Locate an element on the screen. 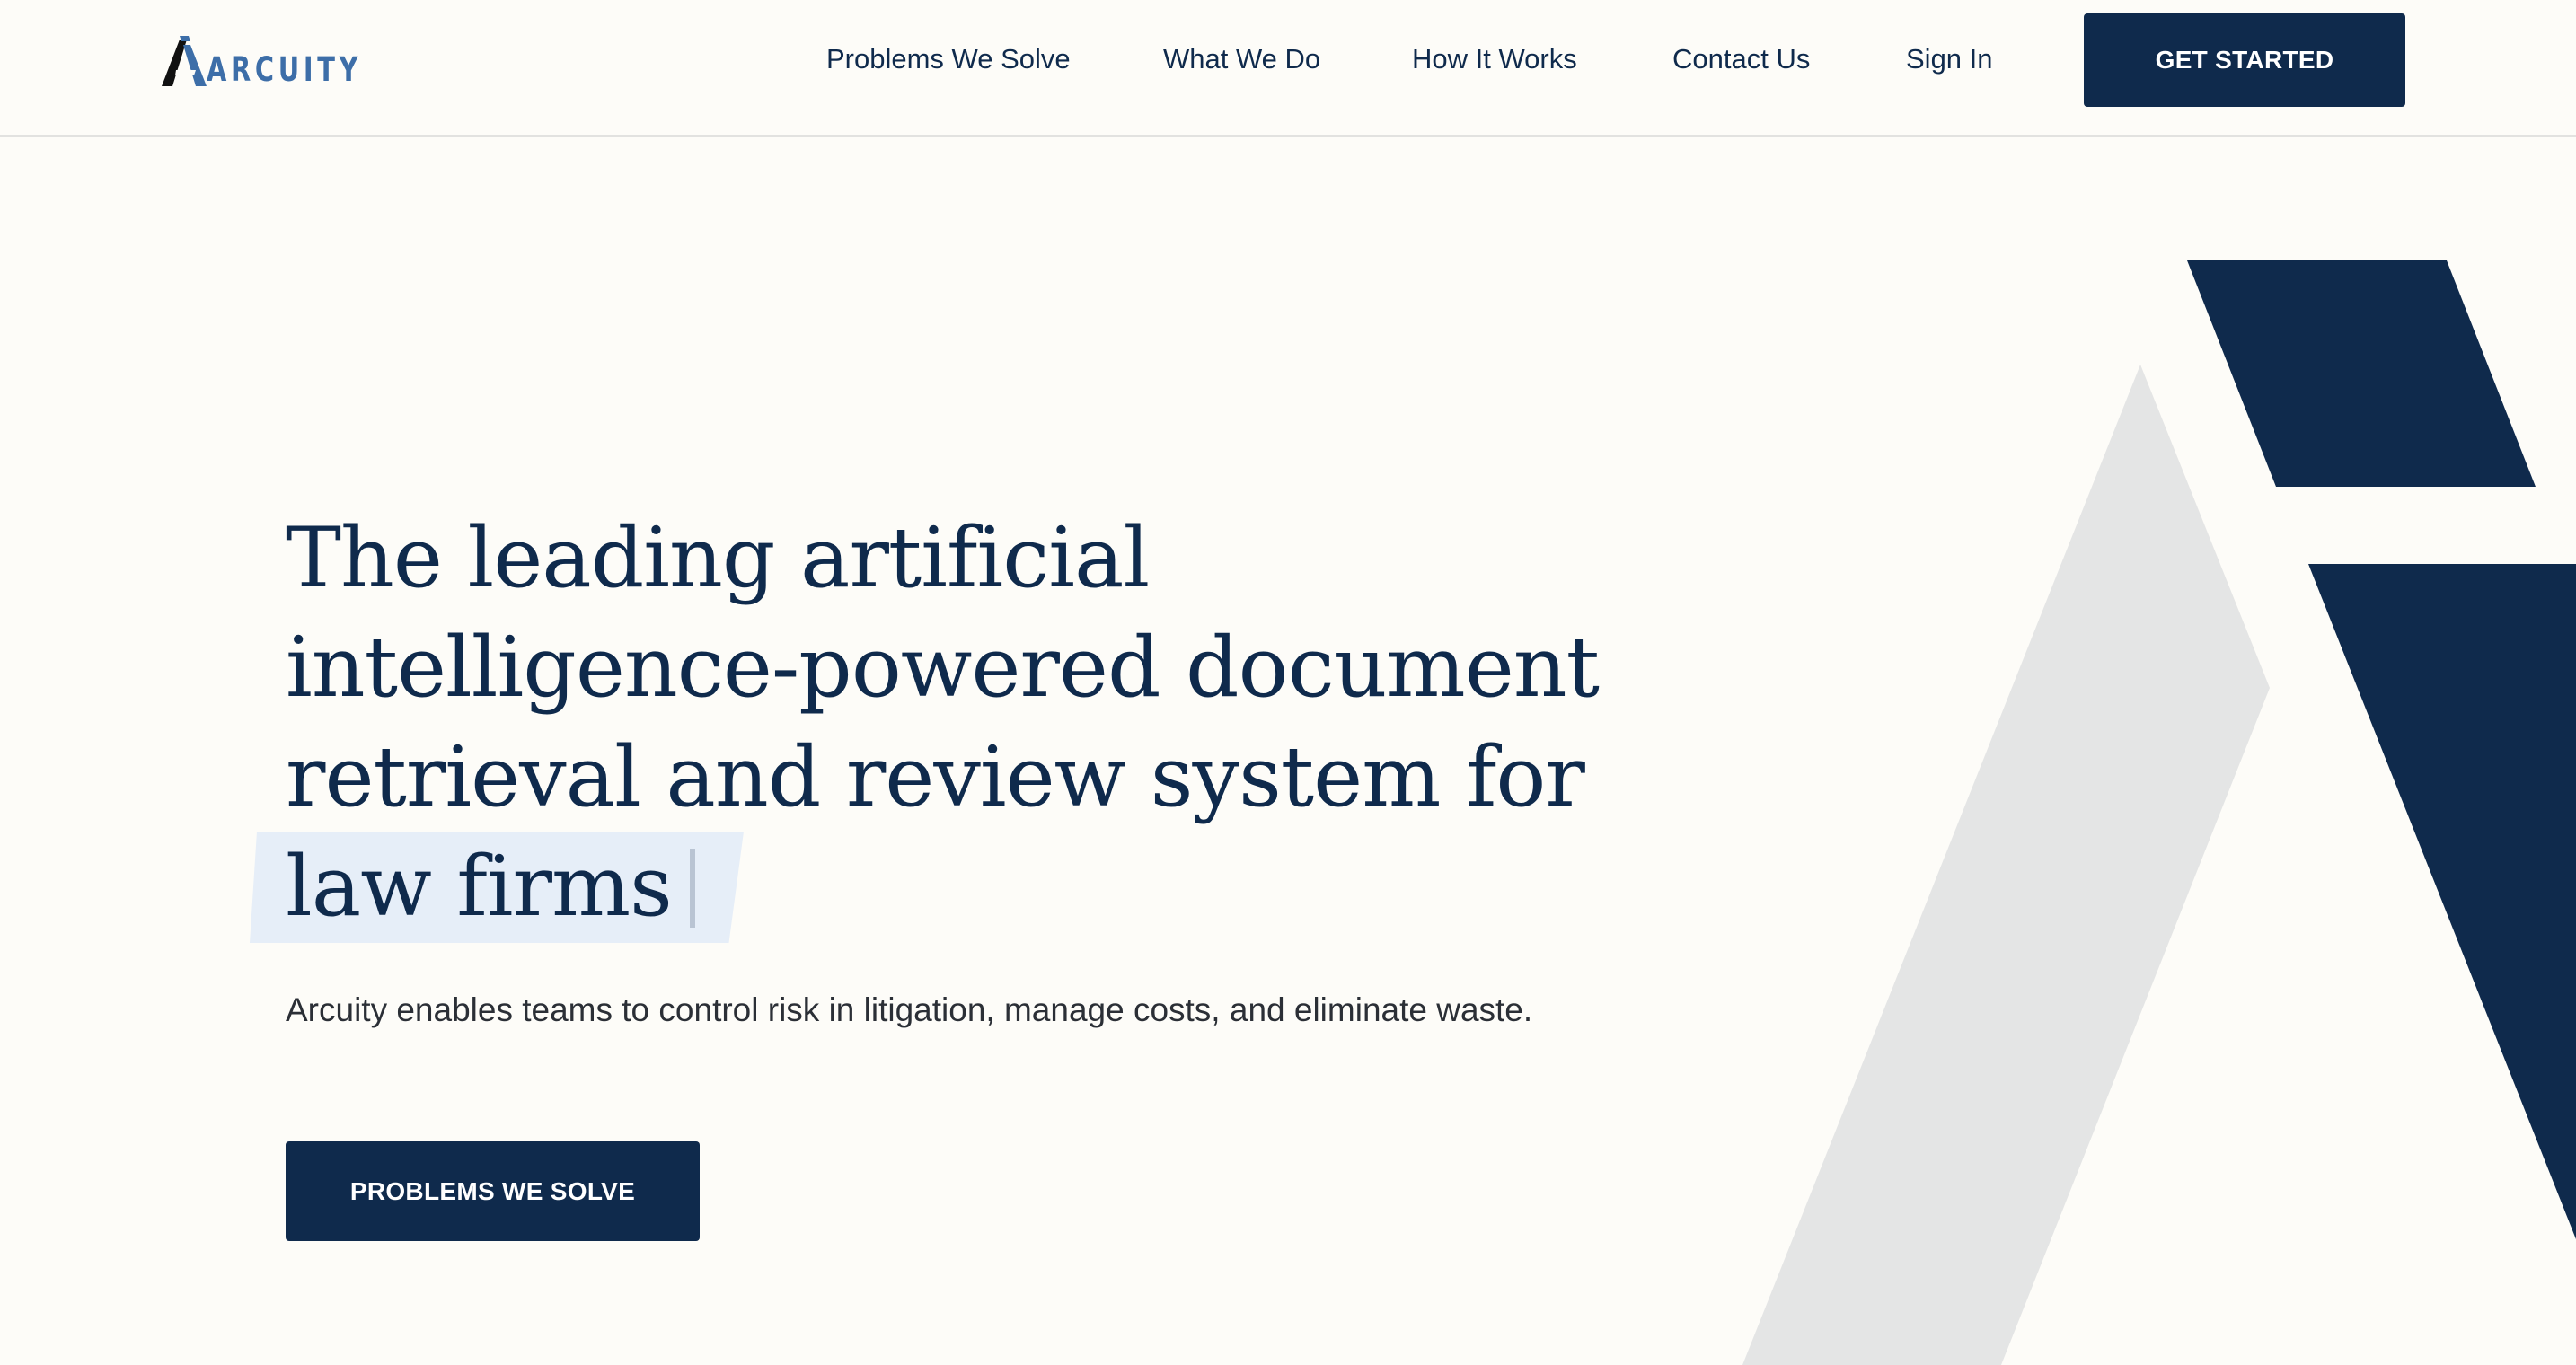 This screenshot has width=2576, height=1365. hero-heading-line-3: retrieval and review system for is located at coordinates (935, 777).